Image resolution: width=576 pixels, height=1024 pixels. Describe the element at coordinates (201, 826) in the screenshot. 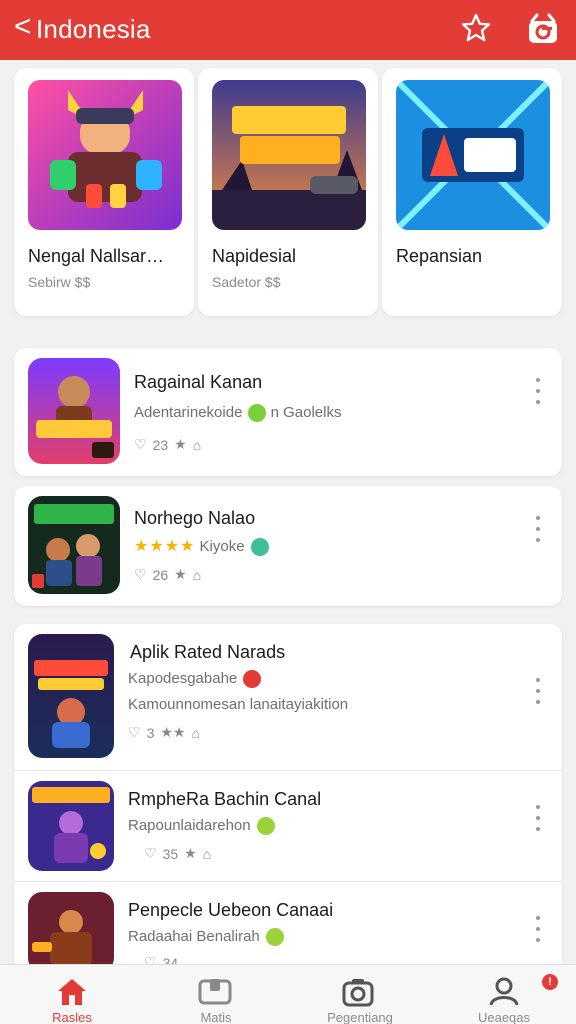

I see `app-developer: Rapounlaidarehon` at that location.